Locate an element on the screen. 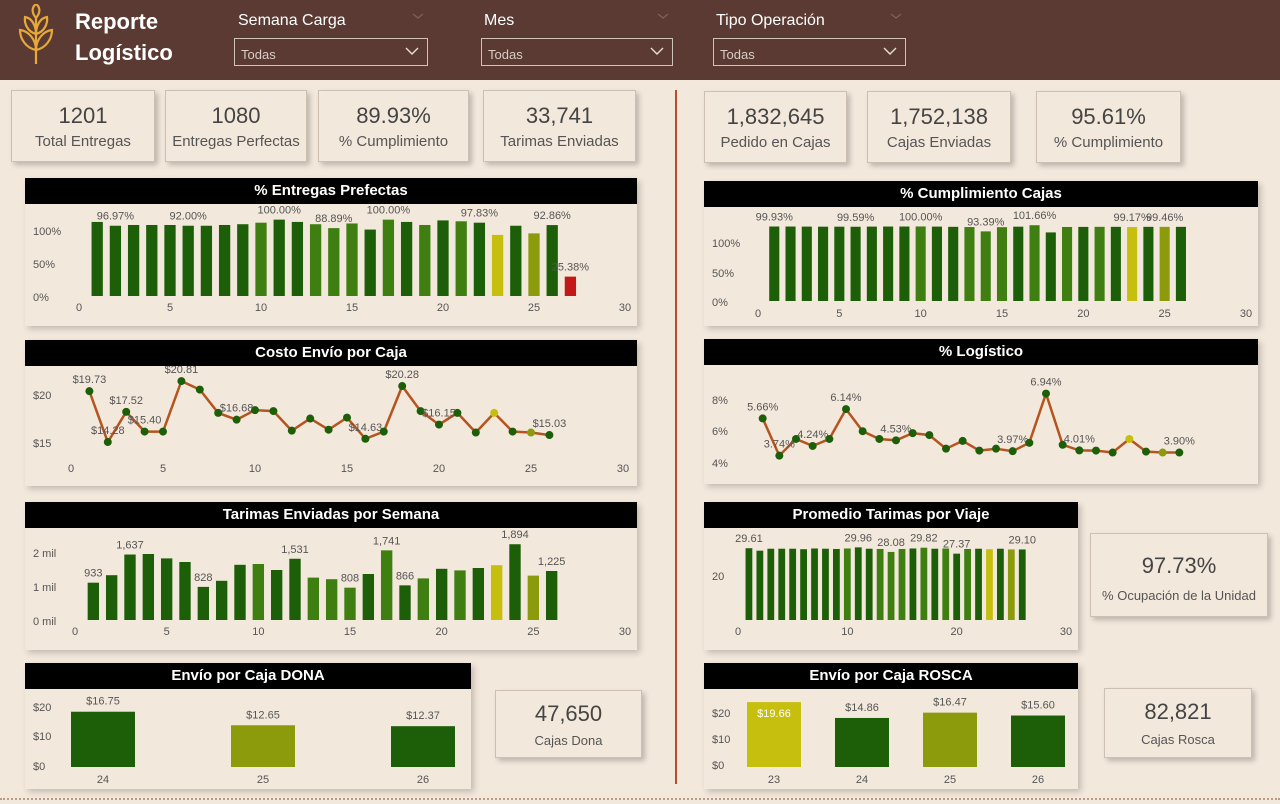 The height and width of the screenshot is (804, 1280). kpi-cumplimiento: 89.93% % Cumplimiento is located at coordinates (393, 126).